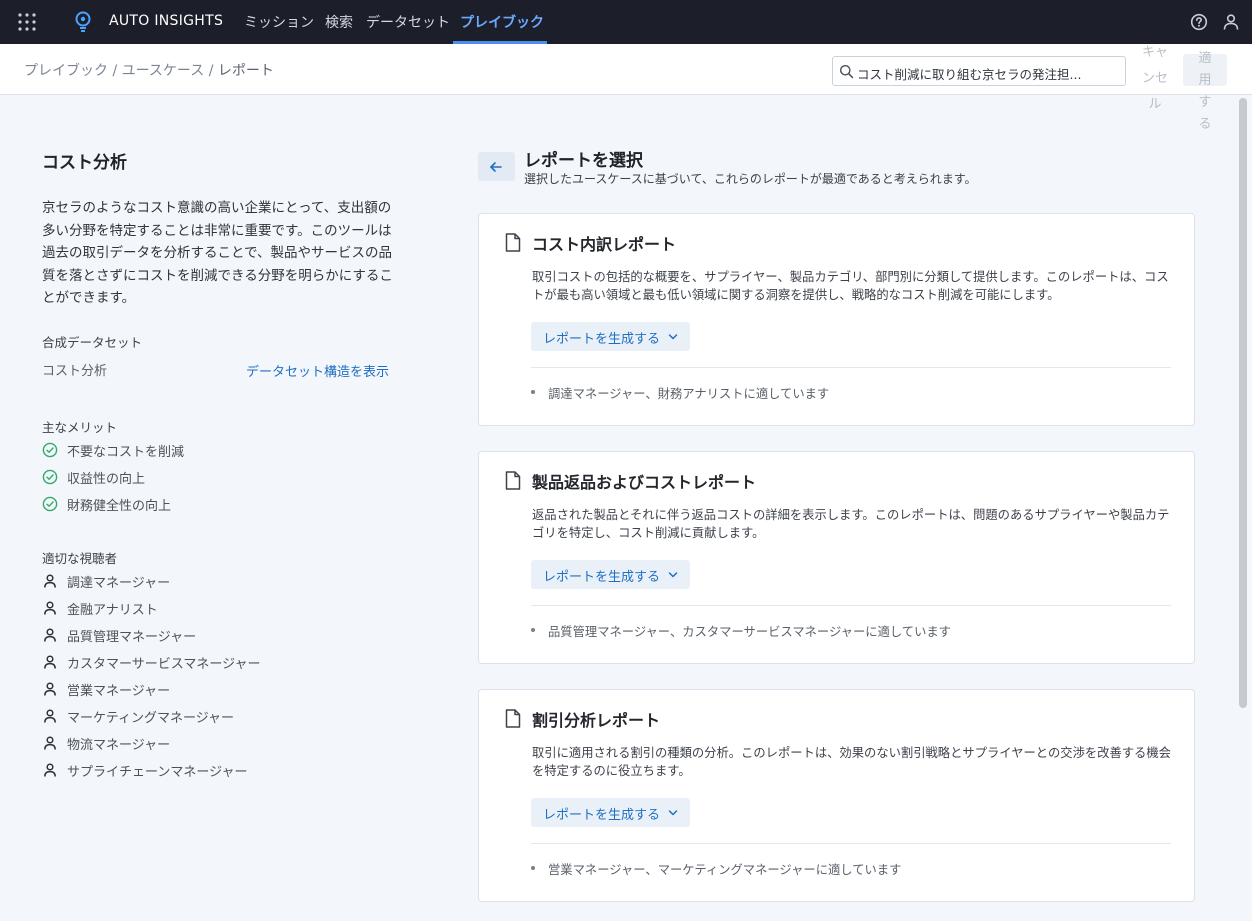 This screenshot has height=921, width=1252. What do you see at coordinates (166, 21) in the screenshot?
I see `brand-name: AUTO INSIGHTS` at bounding box center [166, 21].